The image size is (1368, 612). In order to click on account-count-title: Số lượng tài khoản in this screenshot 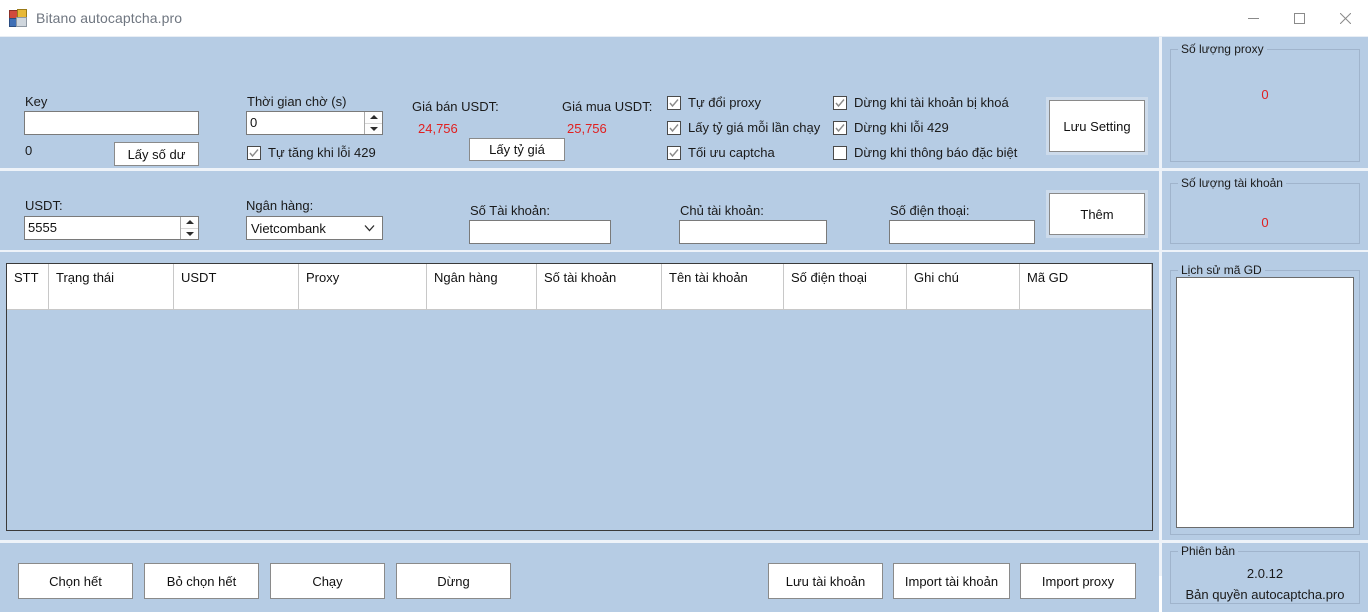, I will do `click(1232, 183)`.